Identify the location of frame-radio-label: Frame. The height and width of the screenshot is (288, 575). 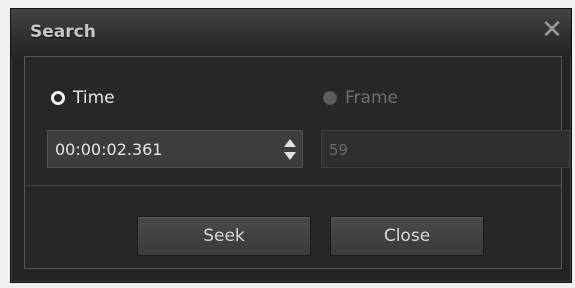
(371, 98).